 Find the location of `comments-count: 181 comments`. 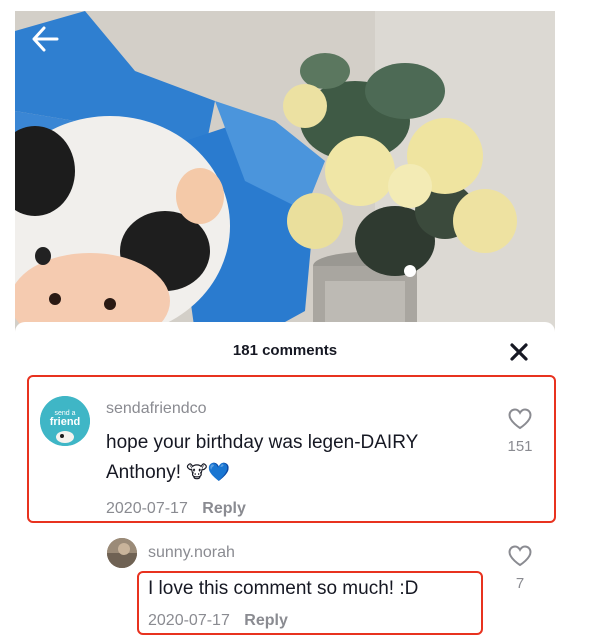

comments-count: 181 comments is located at coordinates (285, 350).